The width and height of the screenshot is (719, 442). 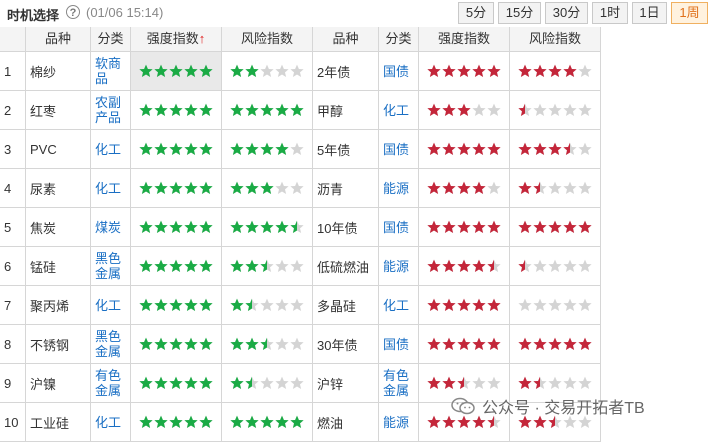 What do you see at coordinates (555, 304) in the screenshot?
I see `r6-rr-stars` at bounding box center [555, 304].